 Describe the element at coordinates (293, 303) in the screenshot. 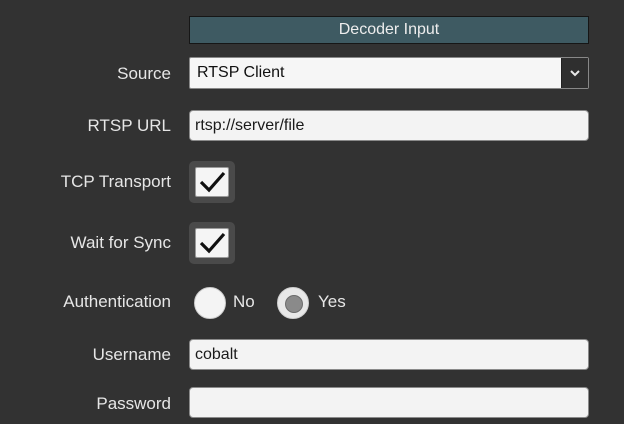

I see `authentication-yes-radio` at that location.